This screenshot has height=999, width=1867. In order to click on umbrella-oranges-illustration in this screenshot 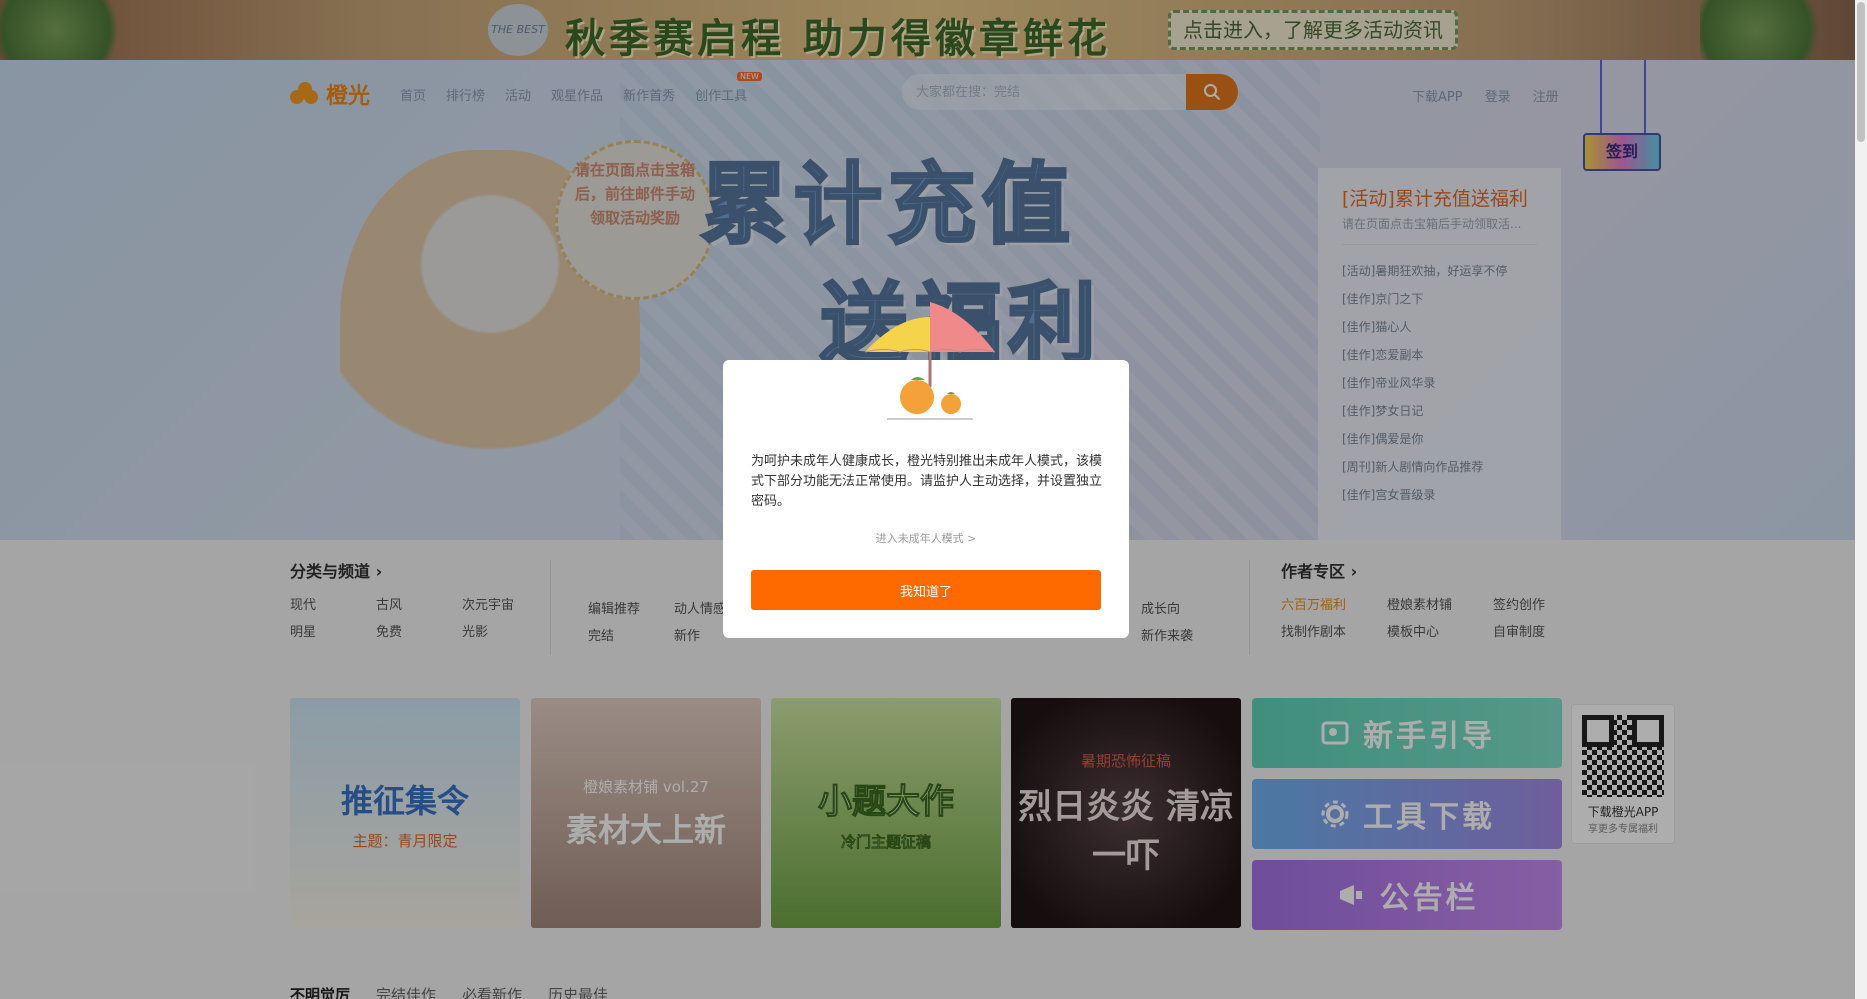, I will do `click(930, 361)`.